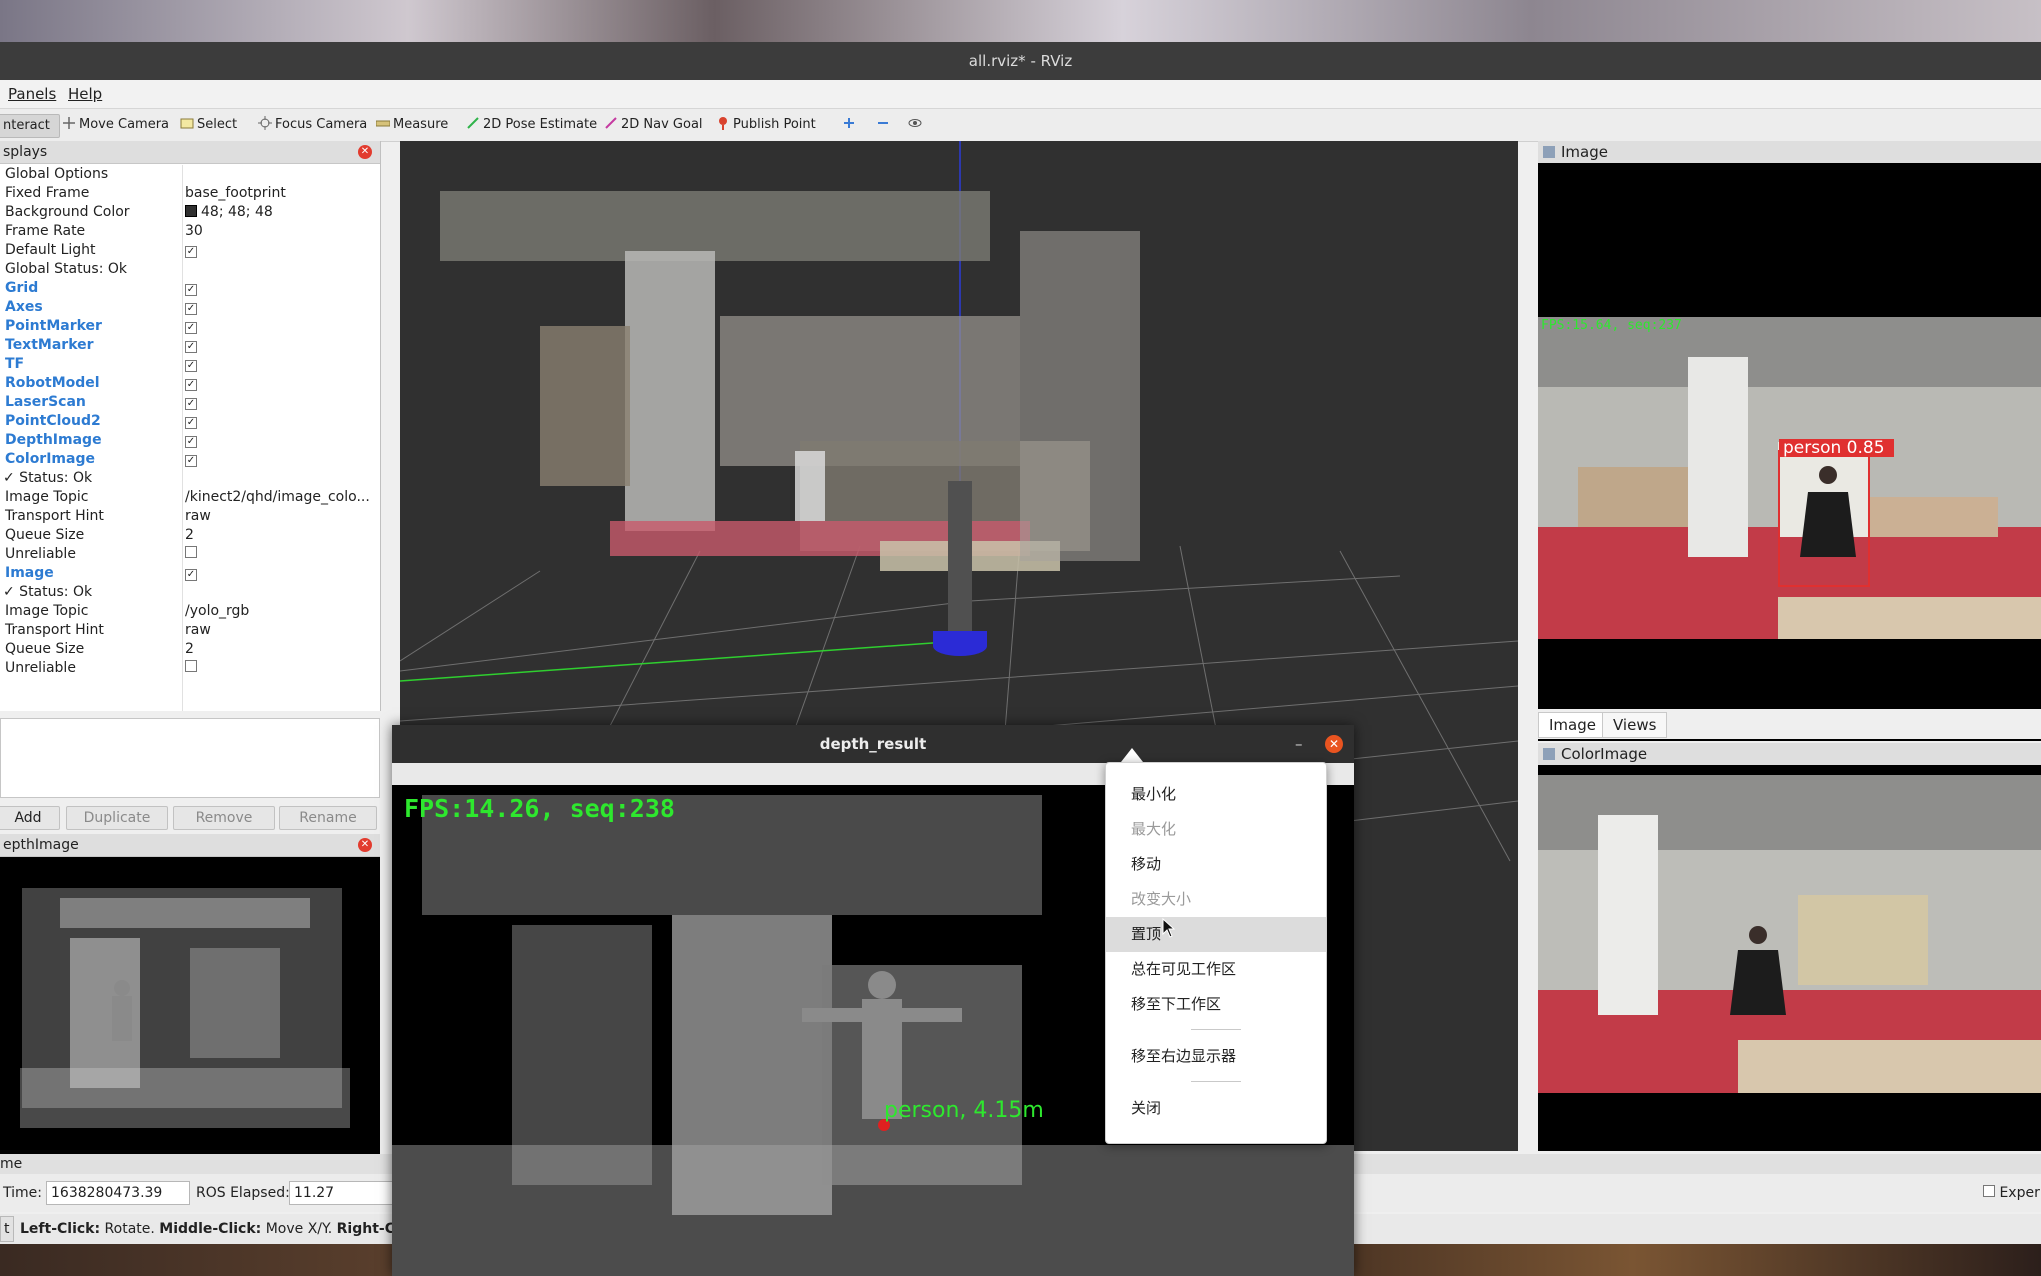  I want to click on property-row: DepthImage ✓, so click(189, 440).